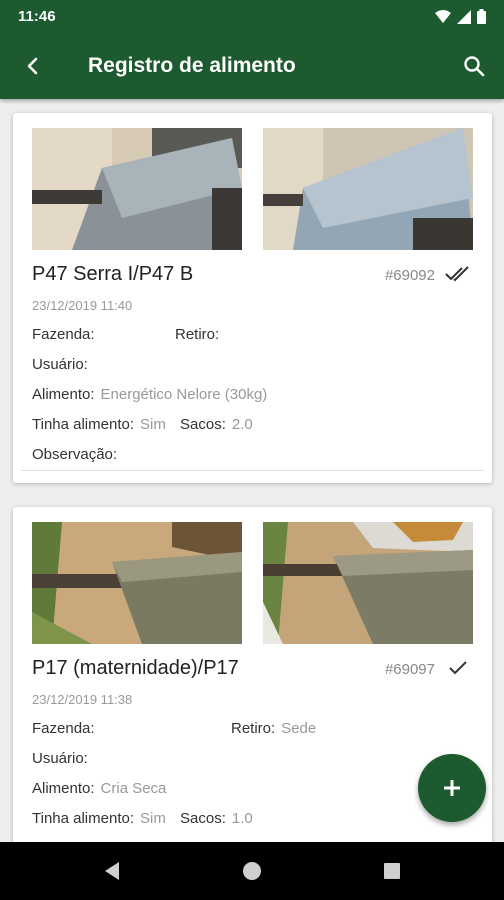  I want to click on status-bar: 11:46, so click(252, 16).